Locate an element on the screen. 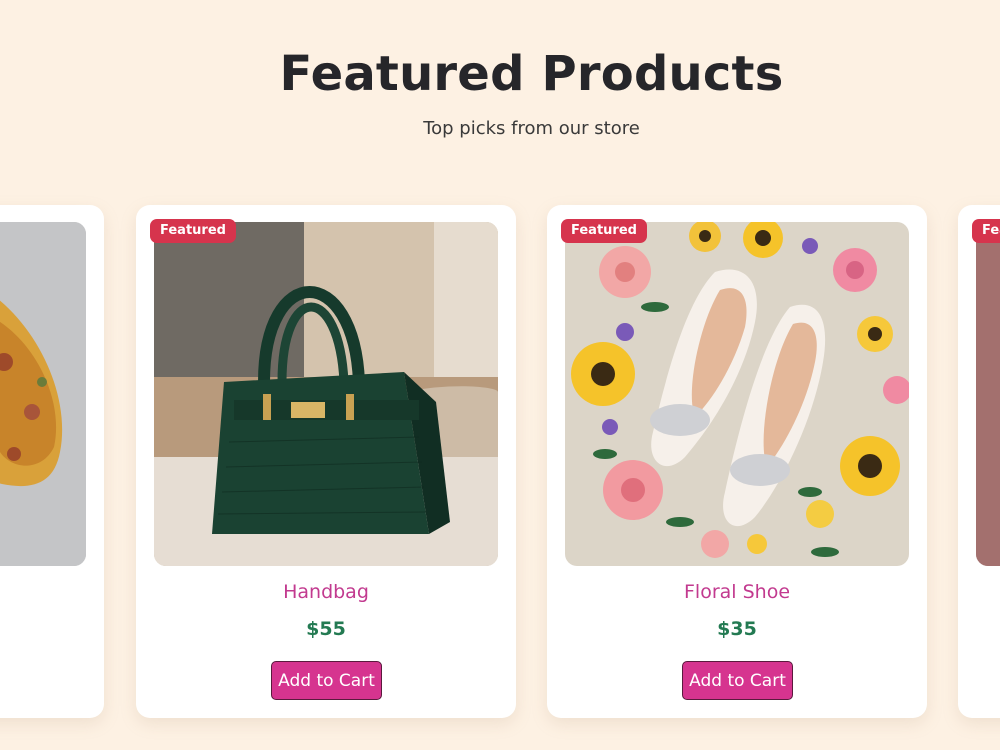  product-card: Featured is located at coordinates (979, 461).